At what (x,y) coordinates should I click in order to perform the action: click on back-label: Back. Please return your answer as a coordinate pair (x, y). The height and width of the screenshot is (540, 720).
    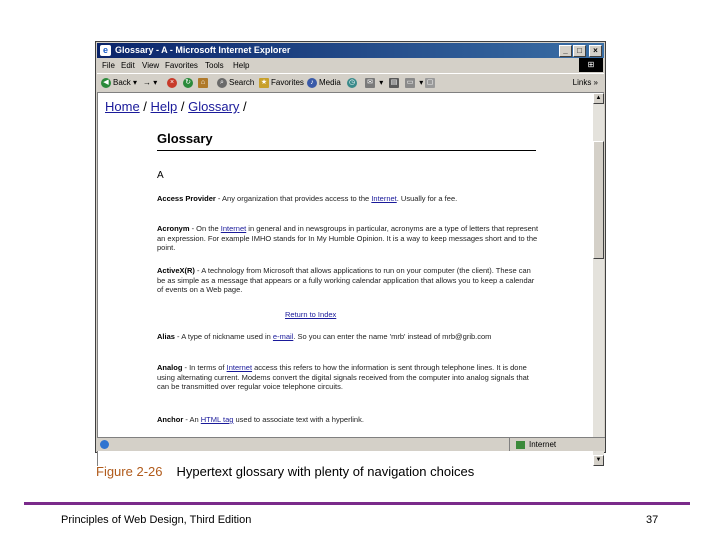
    Looking at the image, I should click on (122, 82).